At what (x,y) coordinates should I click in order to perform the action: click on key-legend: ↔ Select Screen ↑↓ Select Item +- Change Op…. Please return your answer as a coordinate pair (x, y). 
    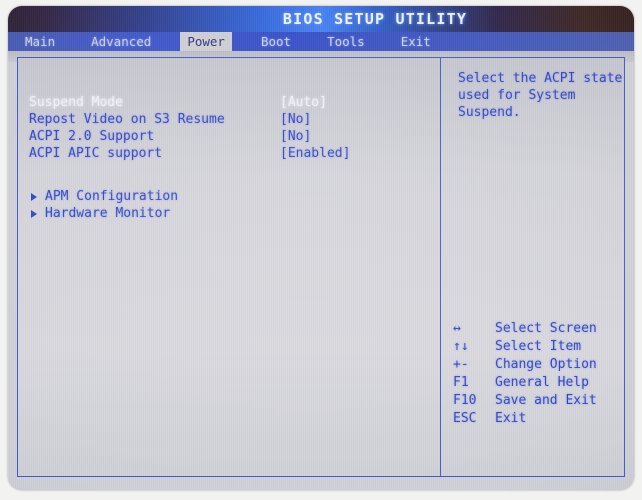
    Looking at the image, I should click on (540, 374).